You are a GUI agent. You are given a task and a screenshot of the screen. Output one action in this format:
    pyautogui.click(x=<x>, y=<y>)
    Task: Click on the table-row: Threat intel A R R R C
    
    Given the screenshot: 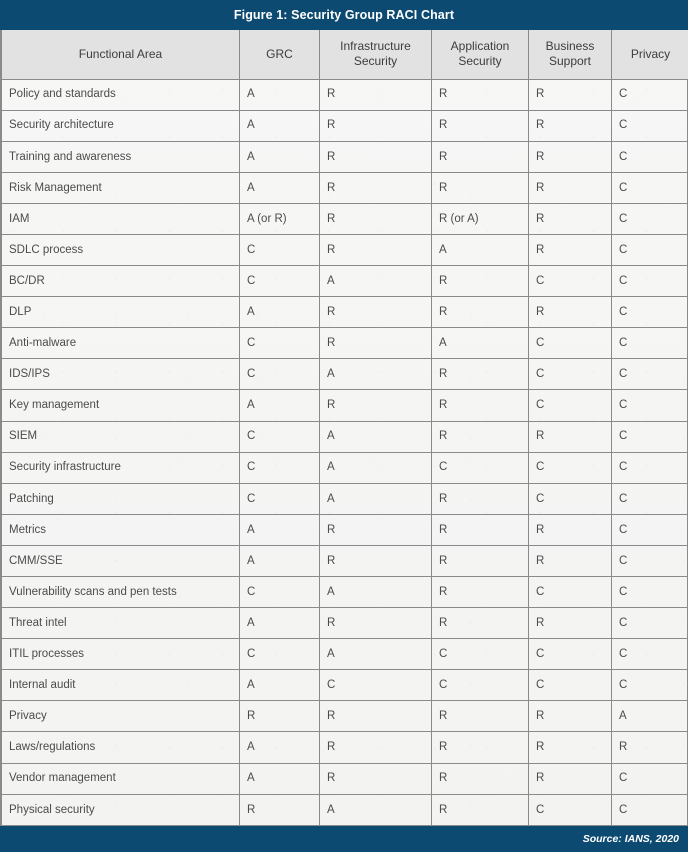 What is the action you would take?
    pyautogui.click(x=344, y=623)
    